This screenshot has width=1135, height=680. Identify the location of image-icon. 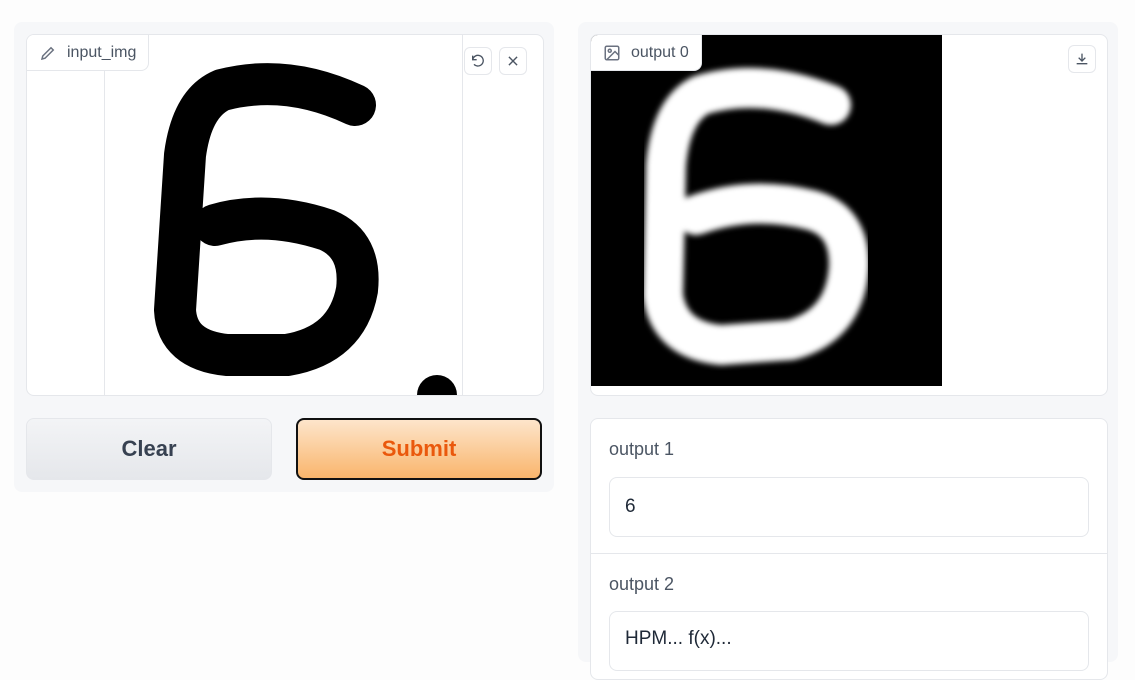
(612, 53).